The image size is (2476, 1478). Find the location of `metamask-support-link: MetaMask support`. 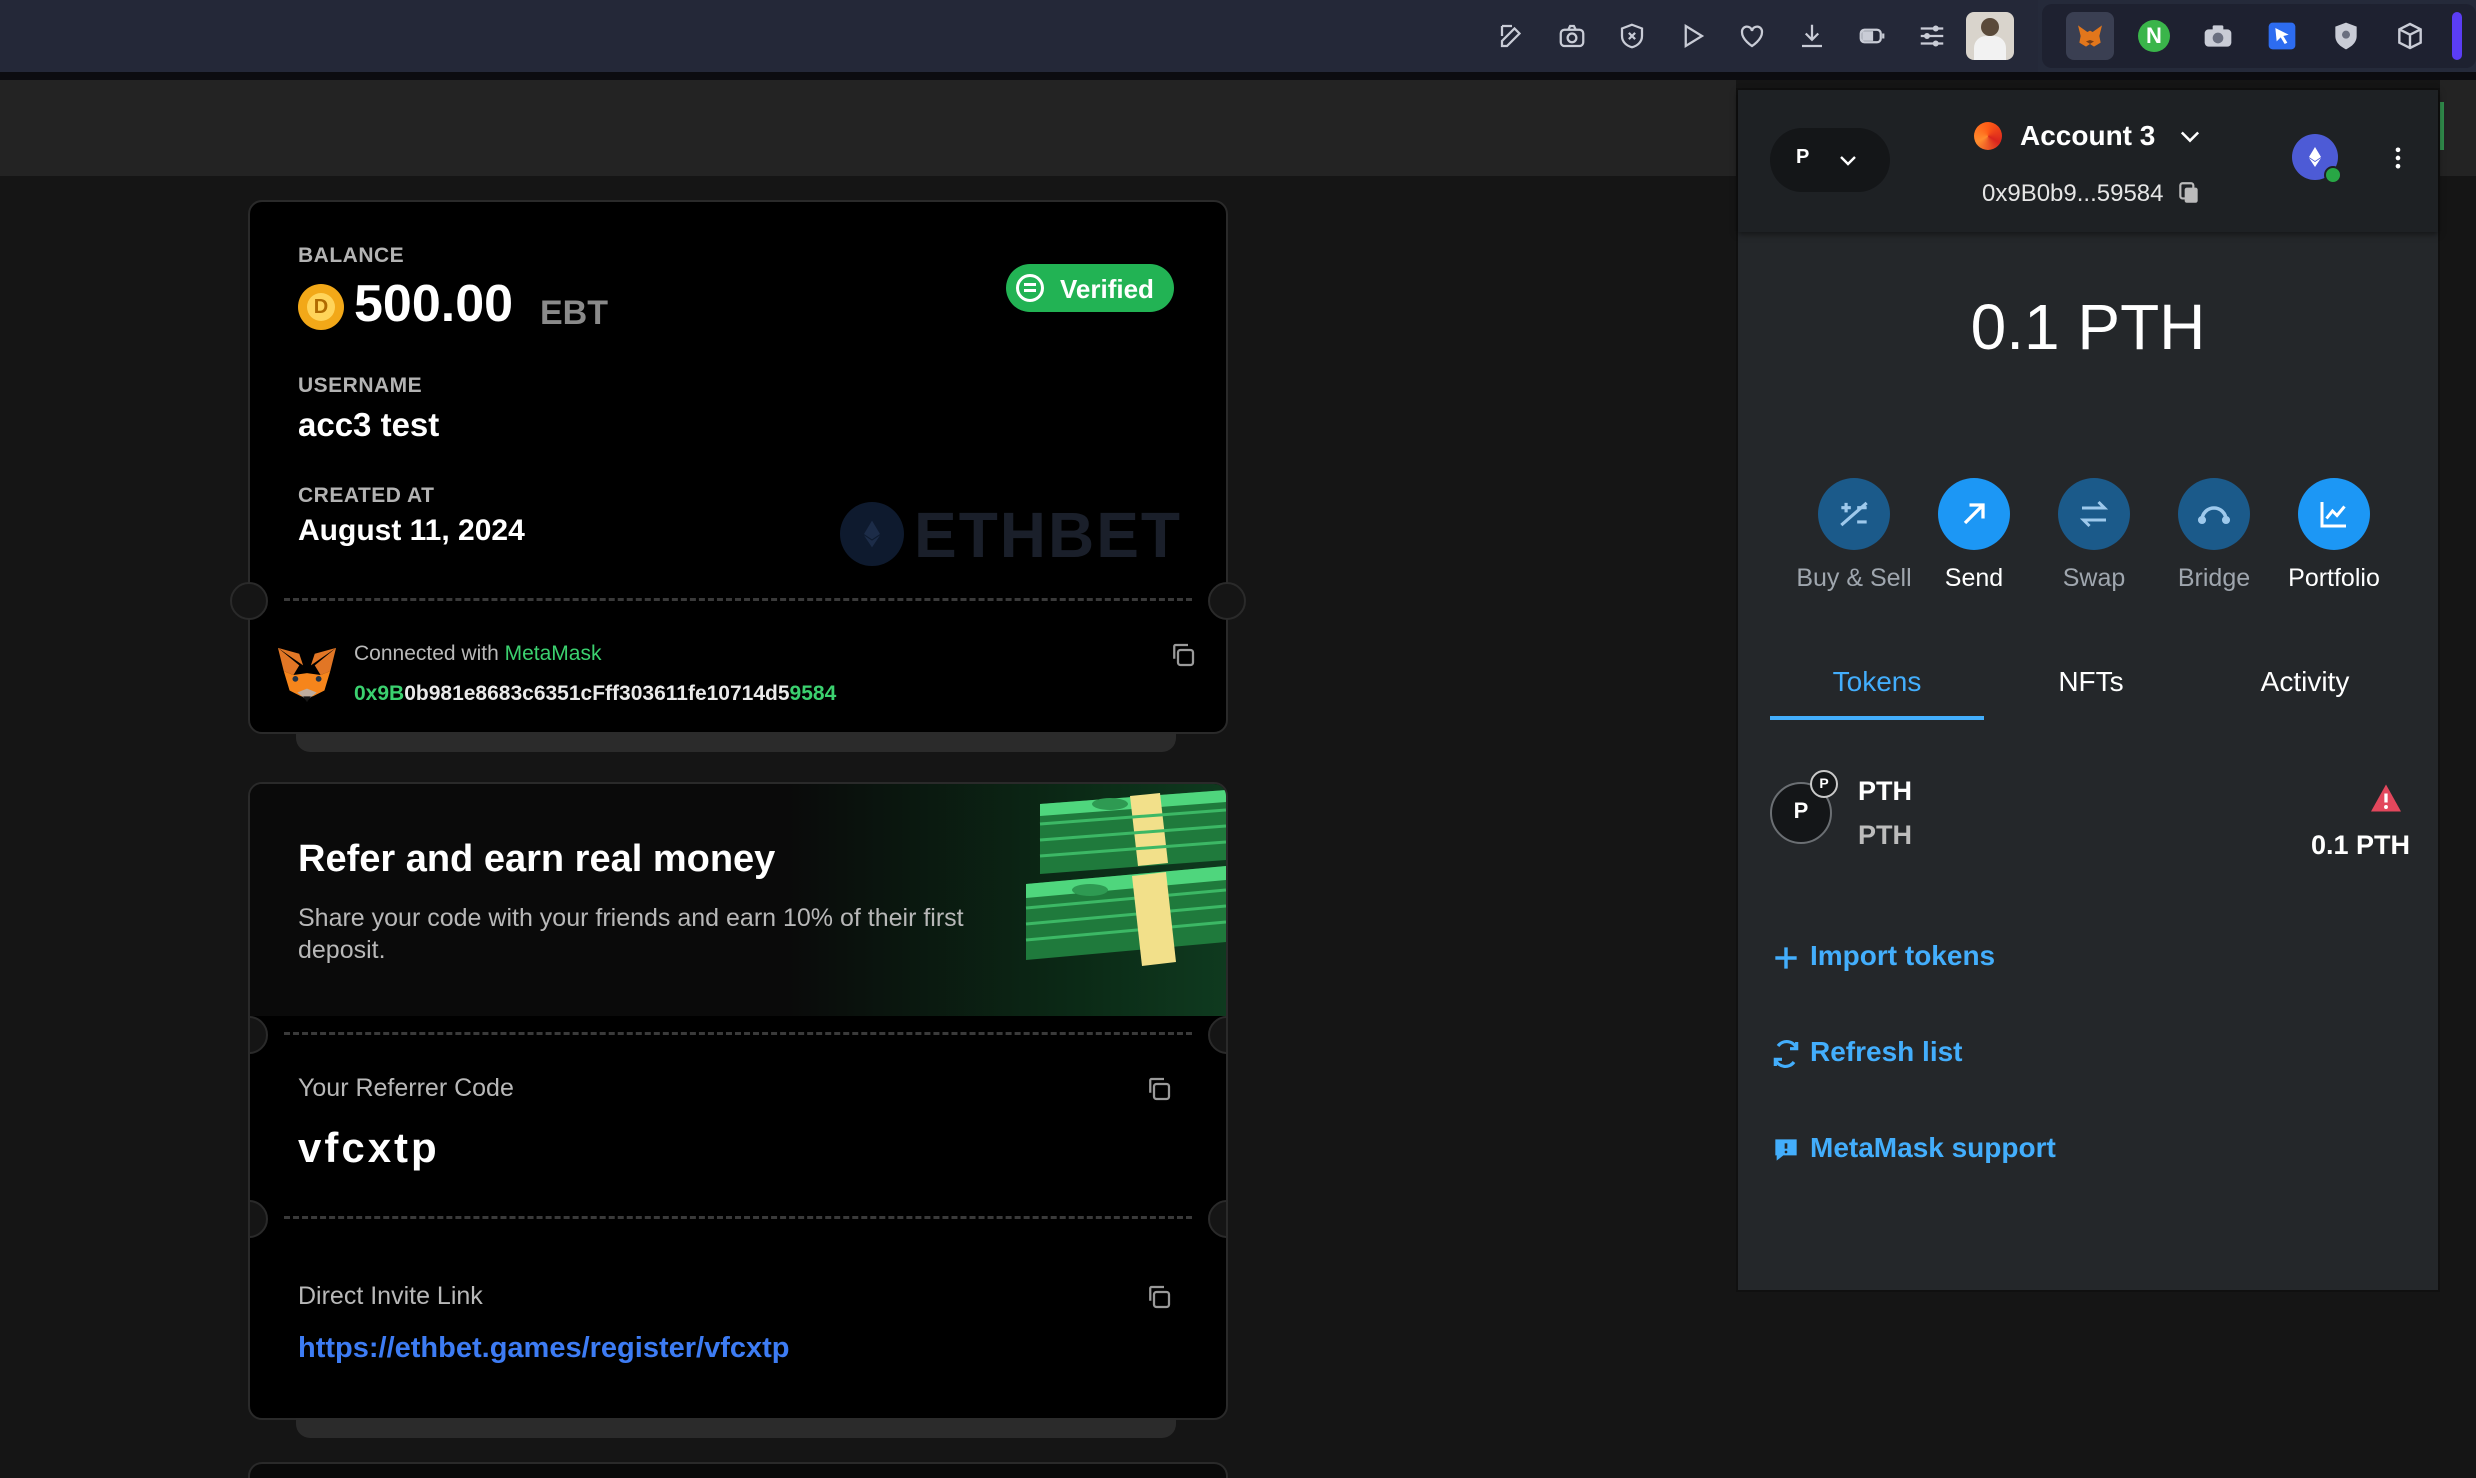

metamask-support-link: MetaMask support is located at coordinates (1933, 1148).